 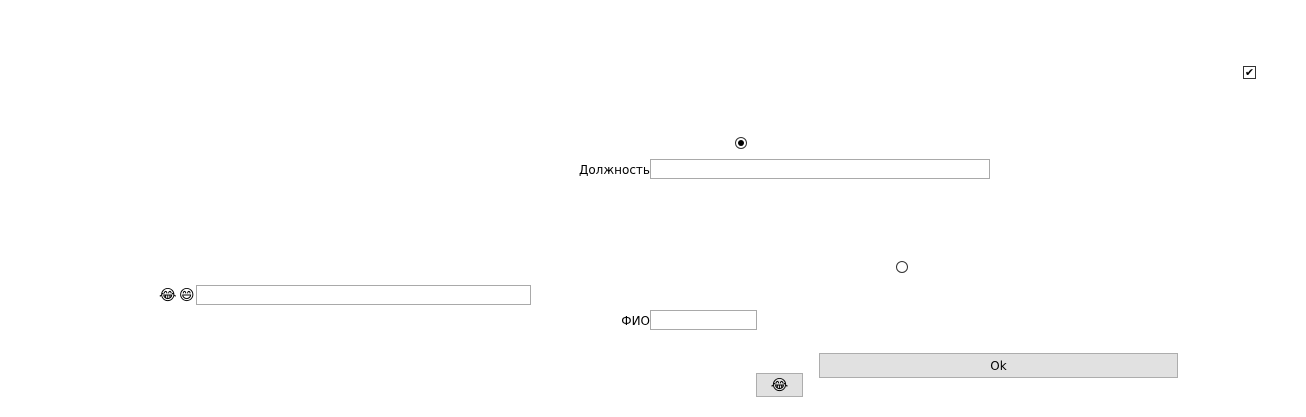 I want to click on smiling-emoji-icon: 😄, so click(x=187, y=295).